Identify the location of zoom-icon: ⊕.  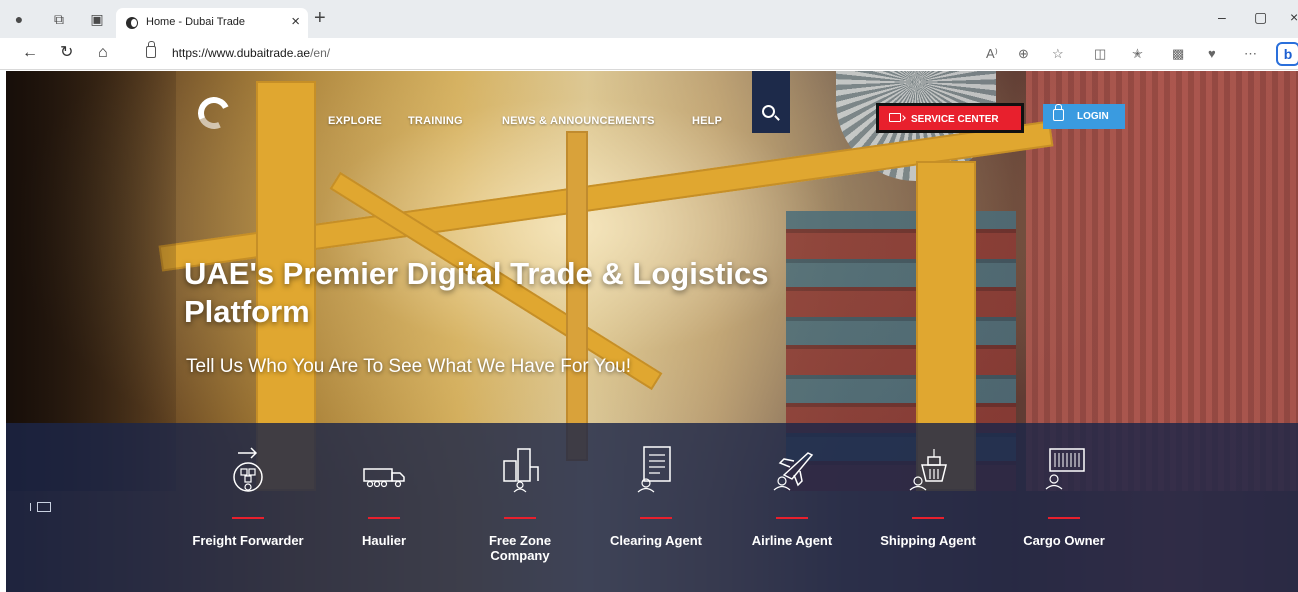
(1023, 54).